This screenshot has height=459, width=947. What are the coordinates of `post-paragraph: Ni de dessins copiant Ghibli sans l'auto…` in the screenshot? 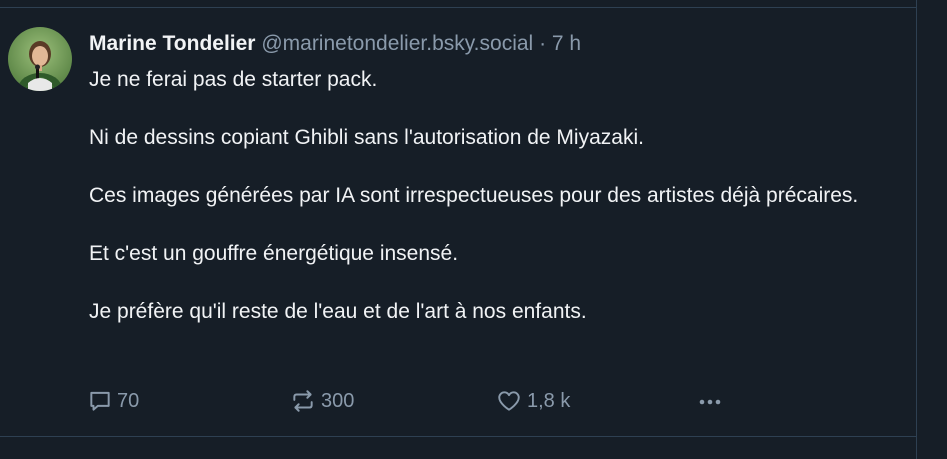 It's located at (366, 137).